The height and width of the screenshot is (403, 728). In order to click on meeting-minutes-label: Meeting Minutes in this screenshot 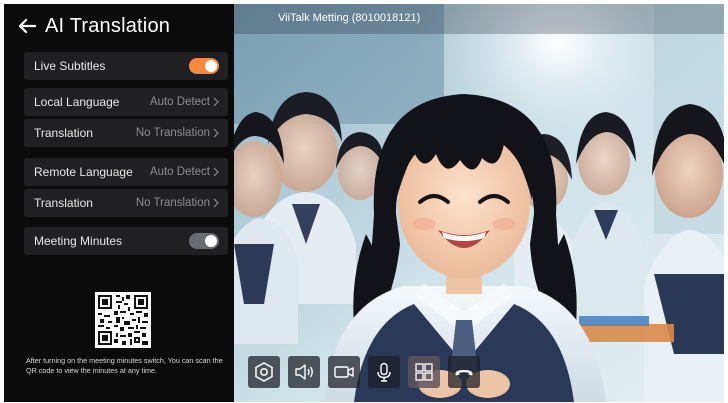, I will do `click(78, 241)`.